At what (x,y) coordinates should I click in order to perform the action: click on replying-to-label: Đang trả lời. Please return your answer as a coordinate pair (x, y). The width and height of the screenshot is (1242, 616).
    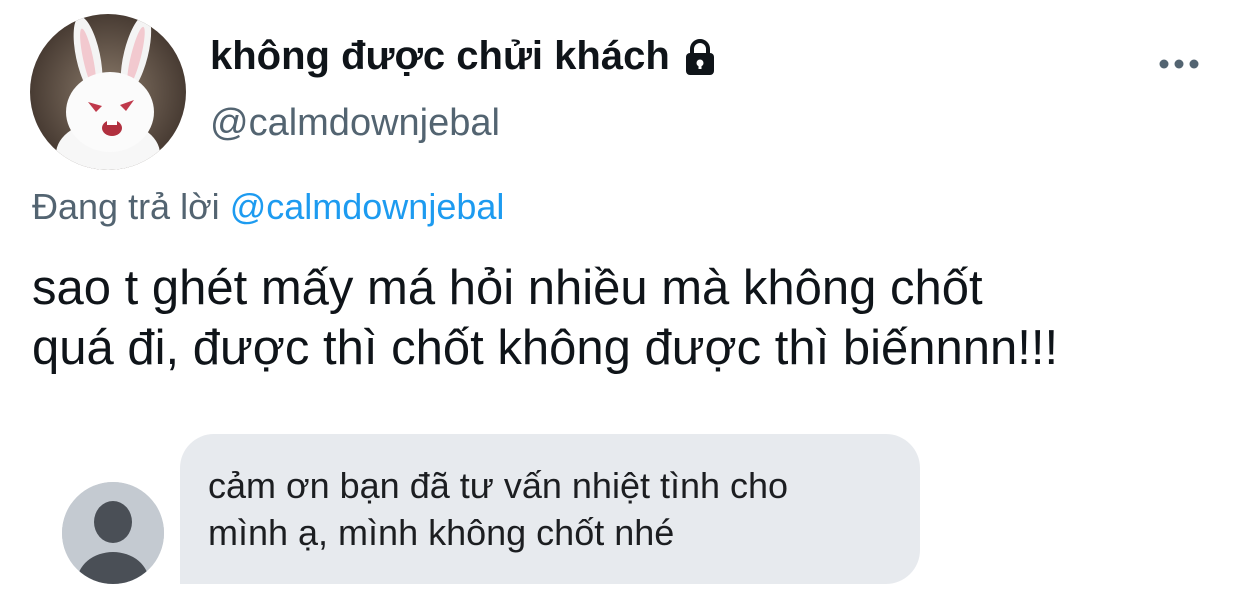
    Looking at the image, I should click on (126, 206).